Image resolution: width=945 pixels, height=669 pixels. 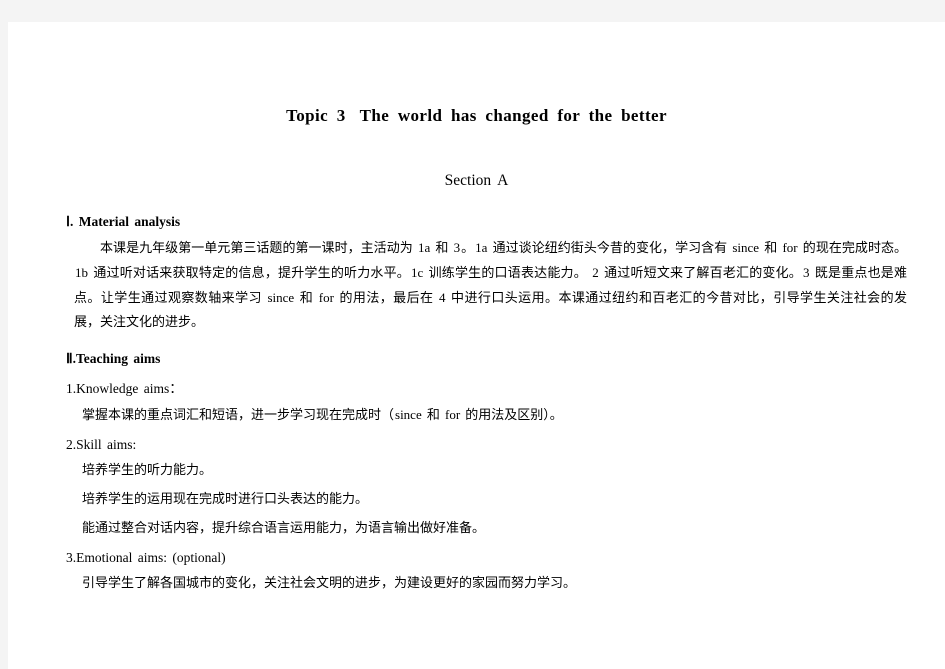 I want to click on heading-teaching-aims: Ⅱ.Teaching aims, so click(x=113, y=358).